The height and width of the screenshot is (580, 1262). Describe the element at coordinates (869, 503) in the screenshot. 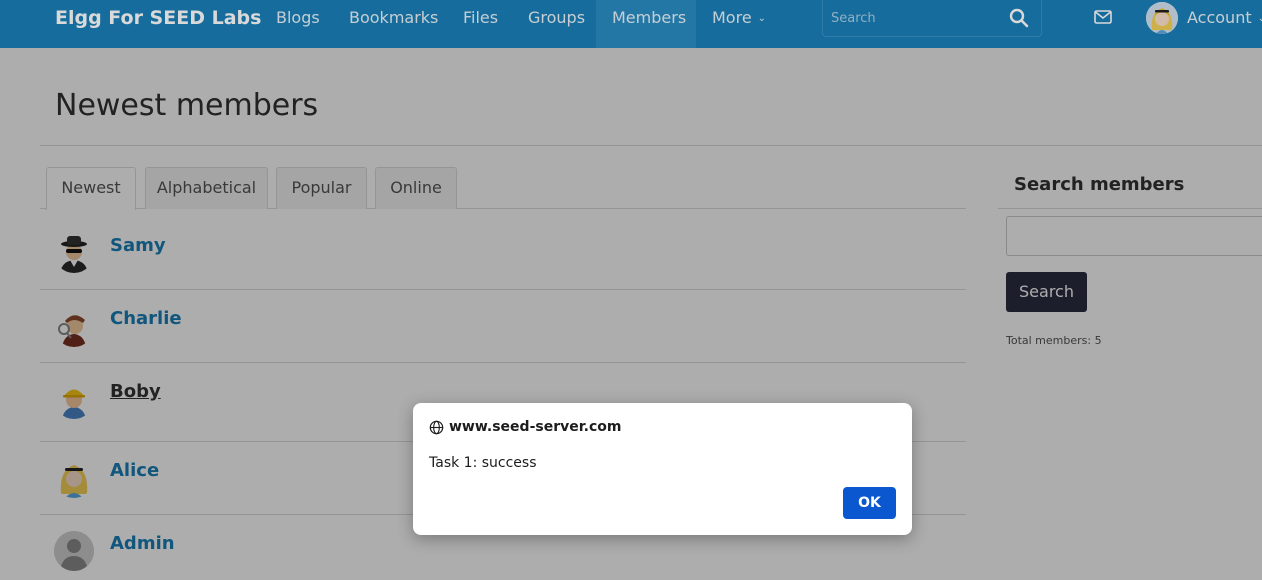

I see `ok-button: OK` at that location.